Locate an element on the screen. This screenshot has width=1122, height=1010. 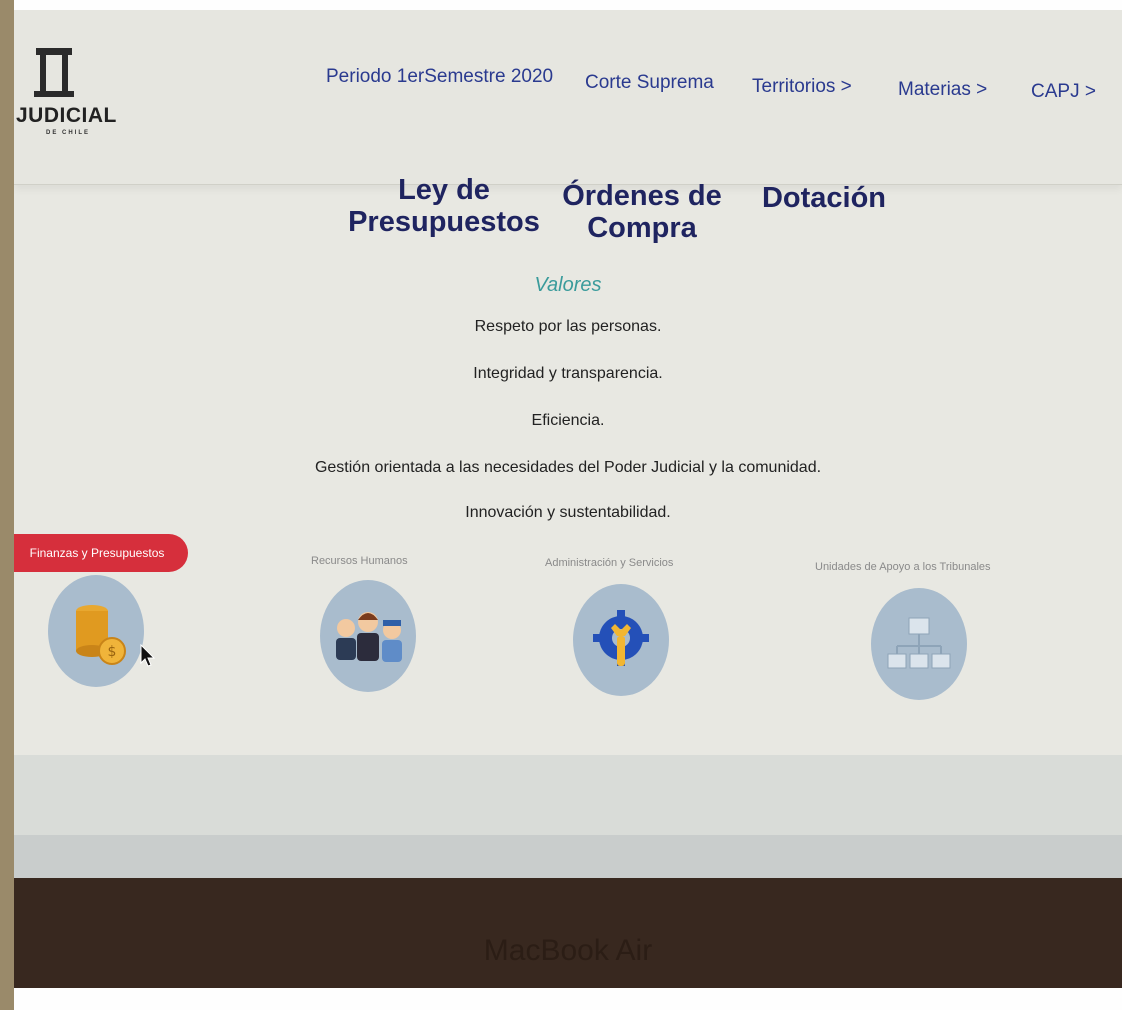
wrench-gear-icon is located at coordinates (621, 638).